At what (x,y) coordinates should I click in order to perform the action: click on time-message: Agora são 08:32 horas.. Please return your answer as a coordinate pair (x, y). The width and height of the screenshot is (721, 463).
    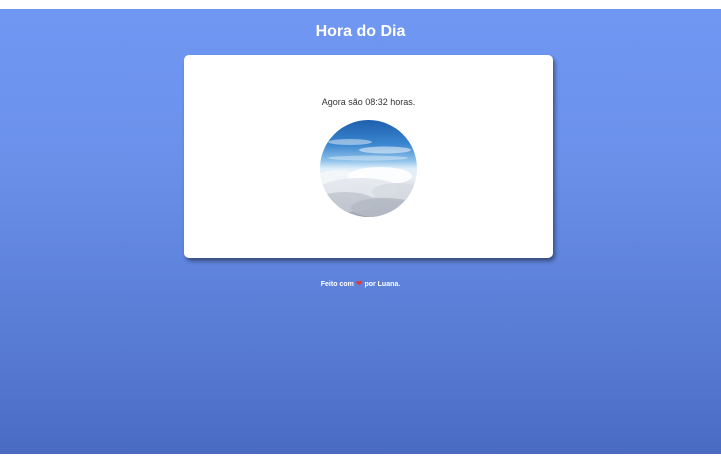
    Looking at the image, I should click on (368, 102).